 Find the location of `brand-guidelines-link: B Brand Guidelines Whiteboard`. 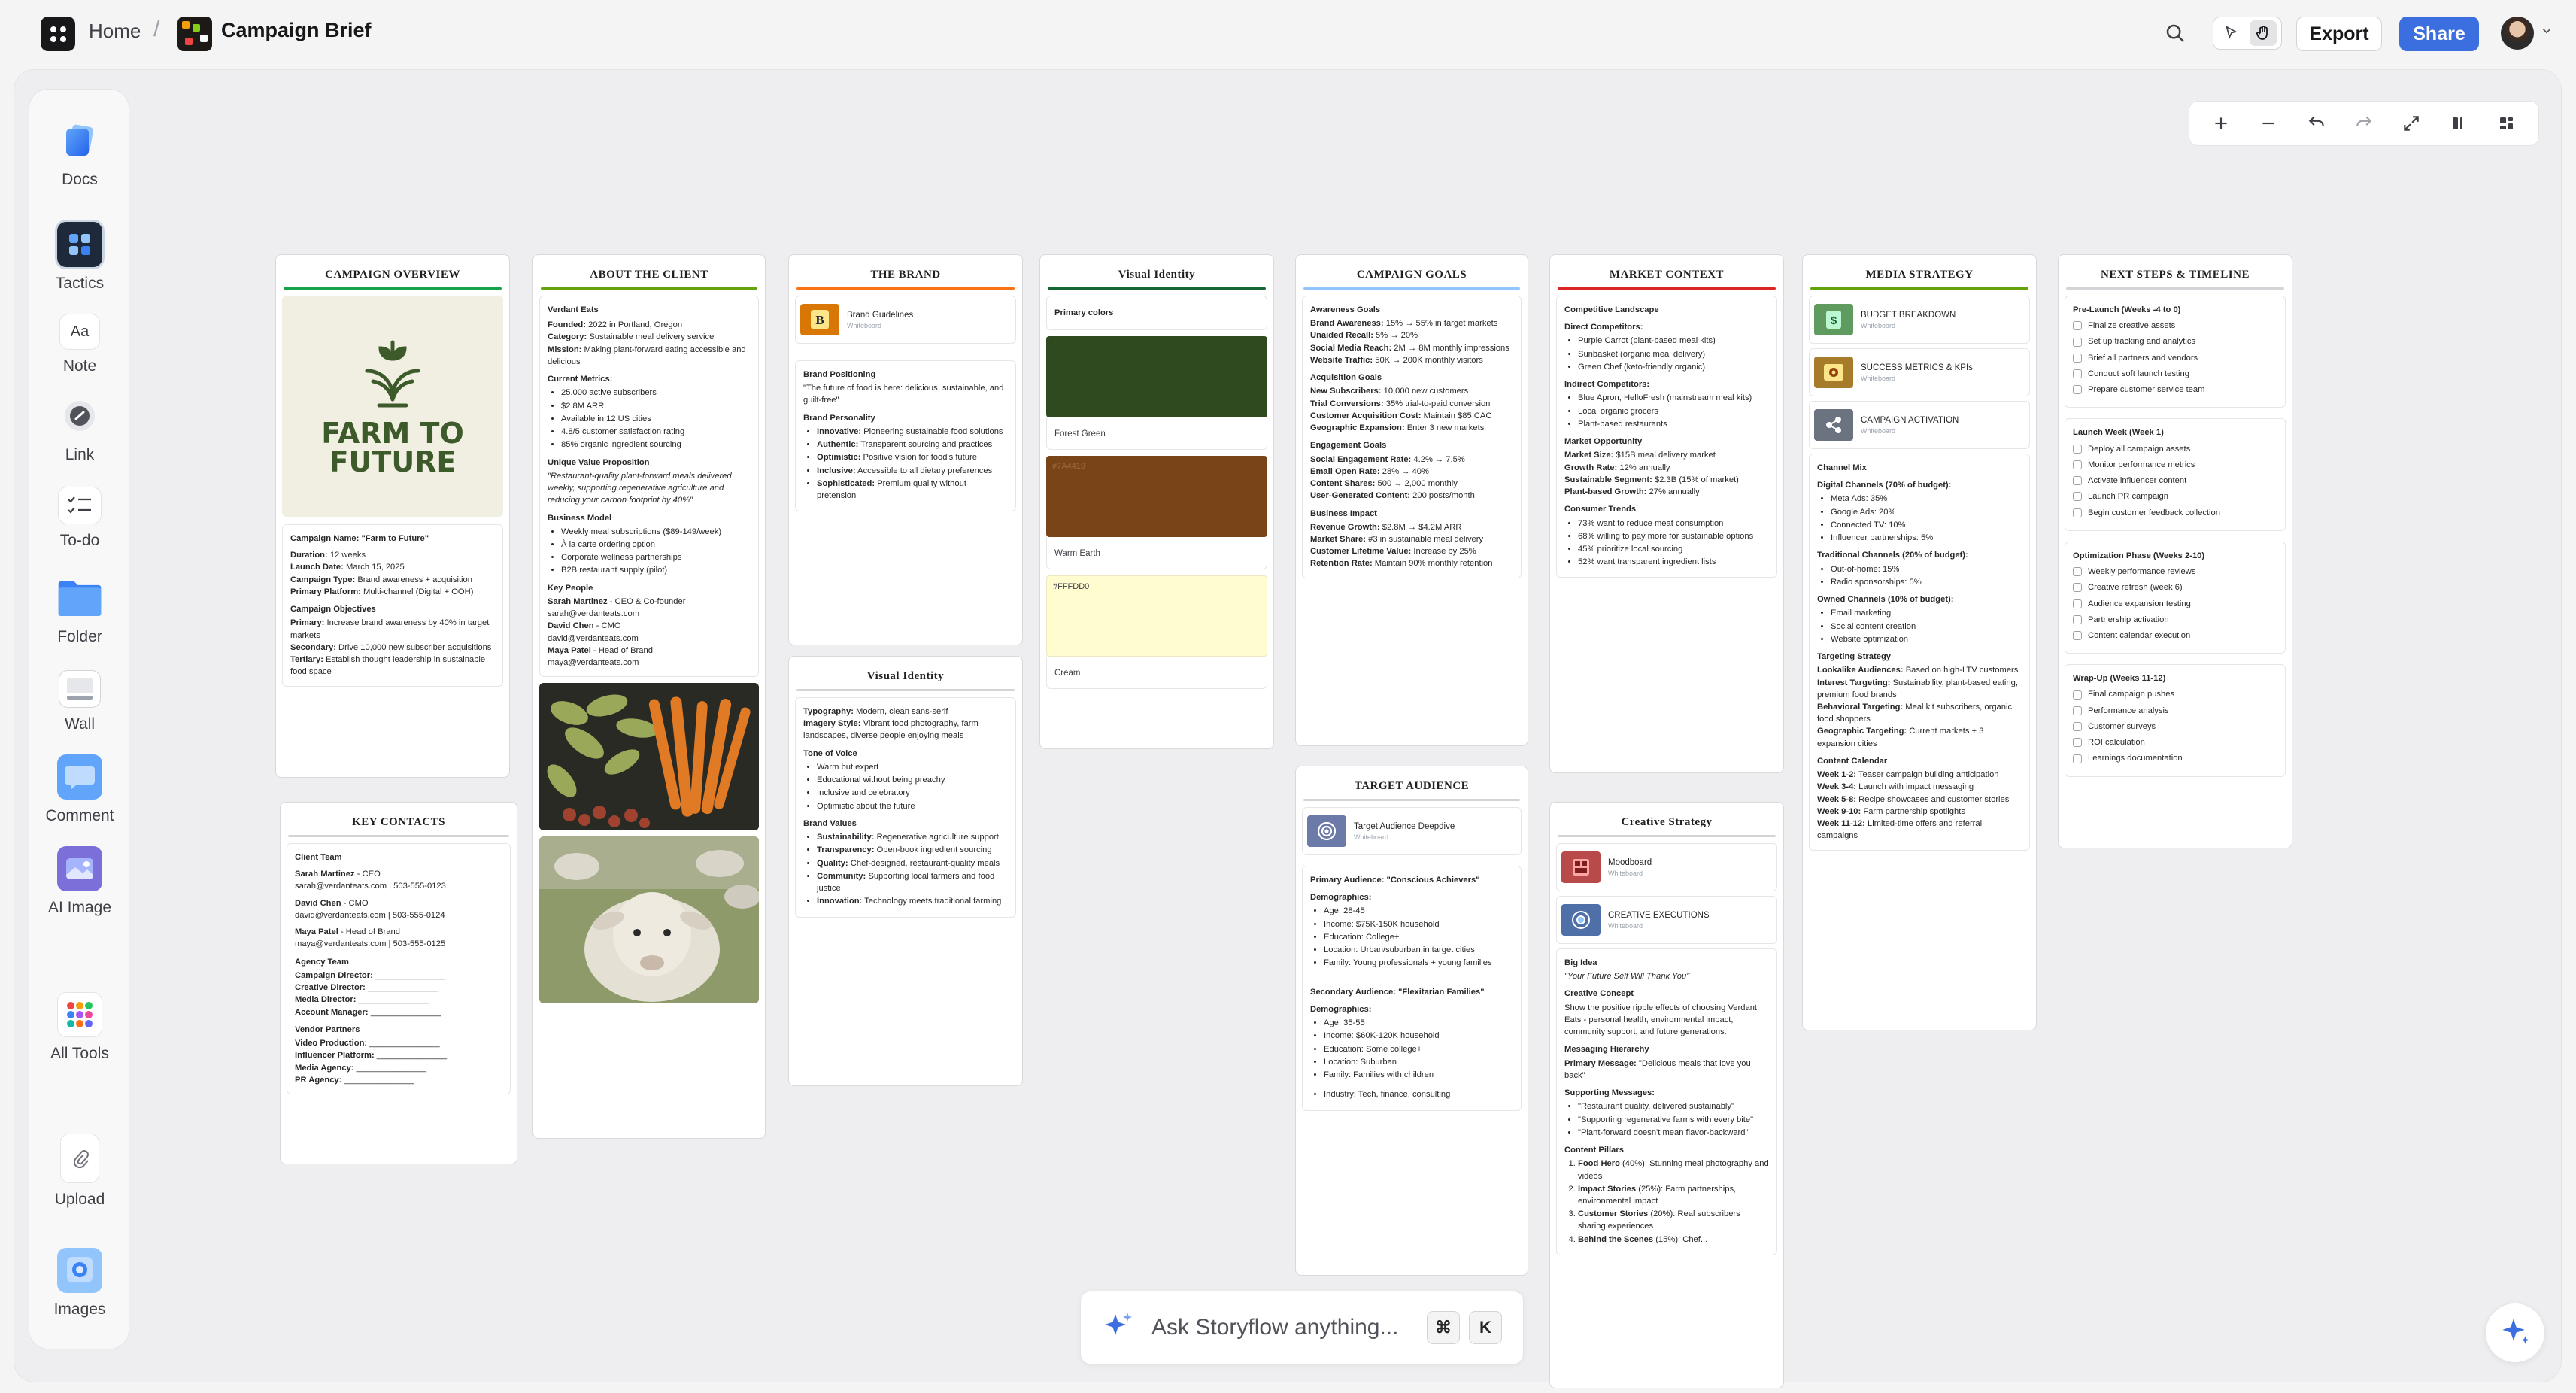

brand-guidelines-link: B Brand Guidelines Whiteboard is located at coordinates (905, 320).